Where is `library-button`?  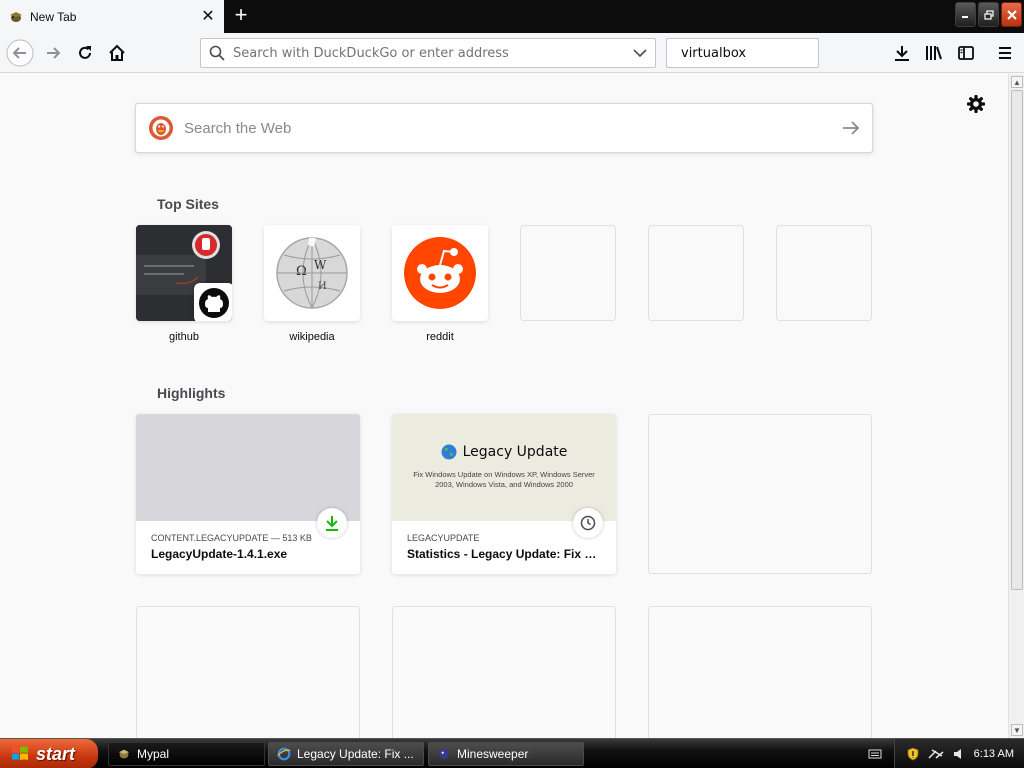 library-button is located at coordinates (934, 53).